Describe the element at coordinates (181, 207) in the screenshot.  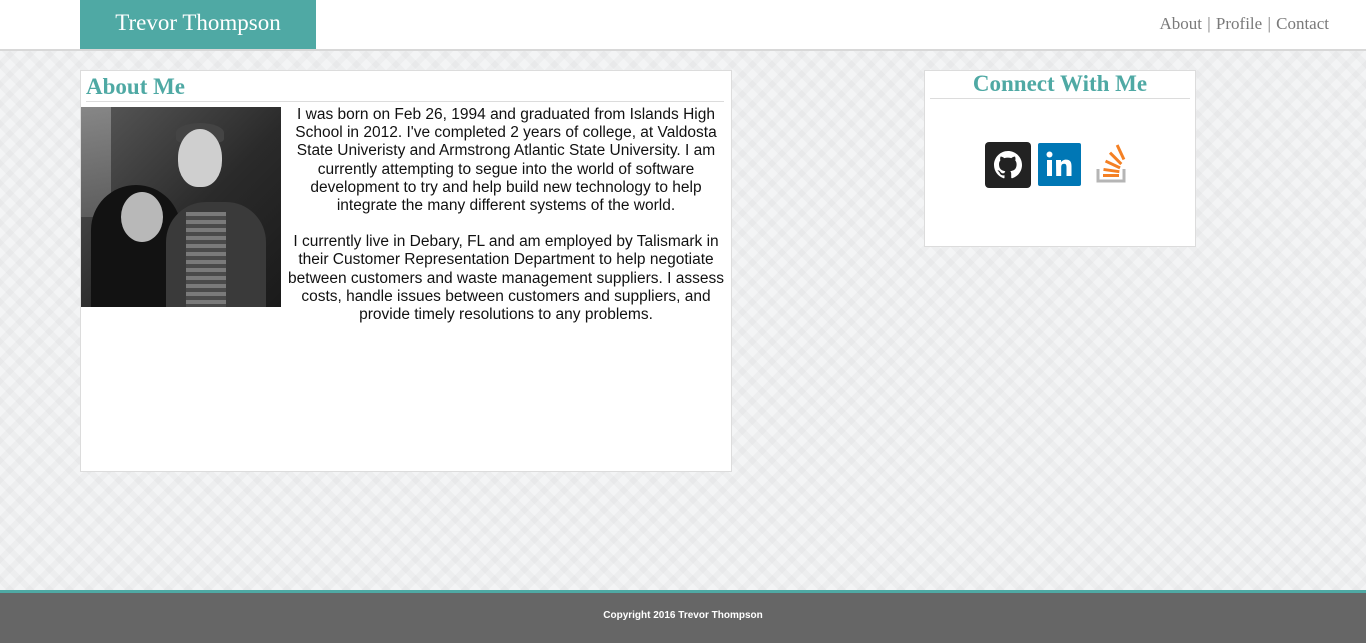
I see `profile-photo` at that location.